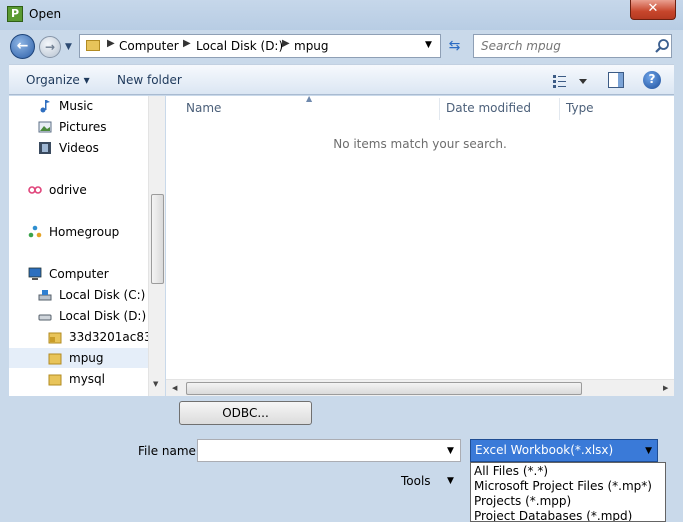 The image size is (683, 522). I want to click on file-name-input: ▼, so click(329, 450).